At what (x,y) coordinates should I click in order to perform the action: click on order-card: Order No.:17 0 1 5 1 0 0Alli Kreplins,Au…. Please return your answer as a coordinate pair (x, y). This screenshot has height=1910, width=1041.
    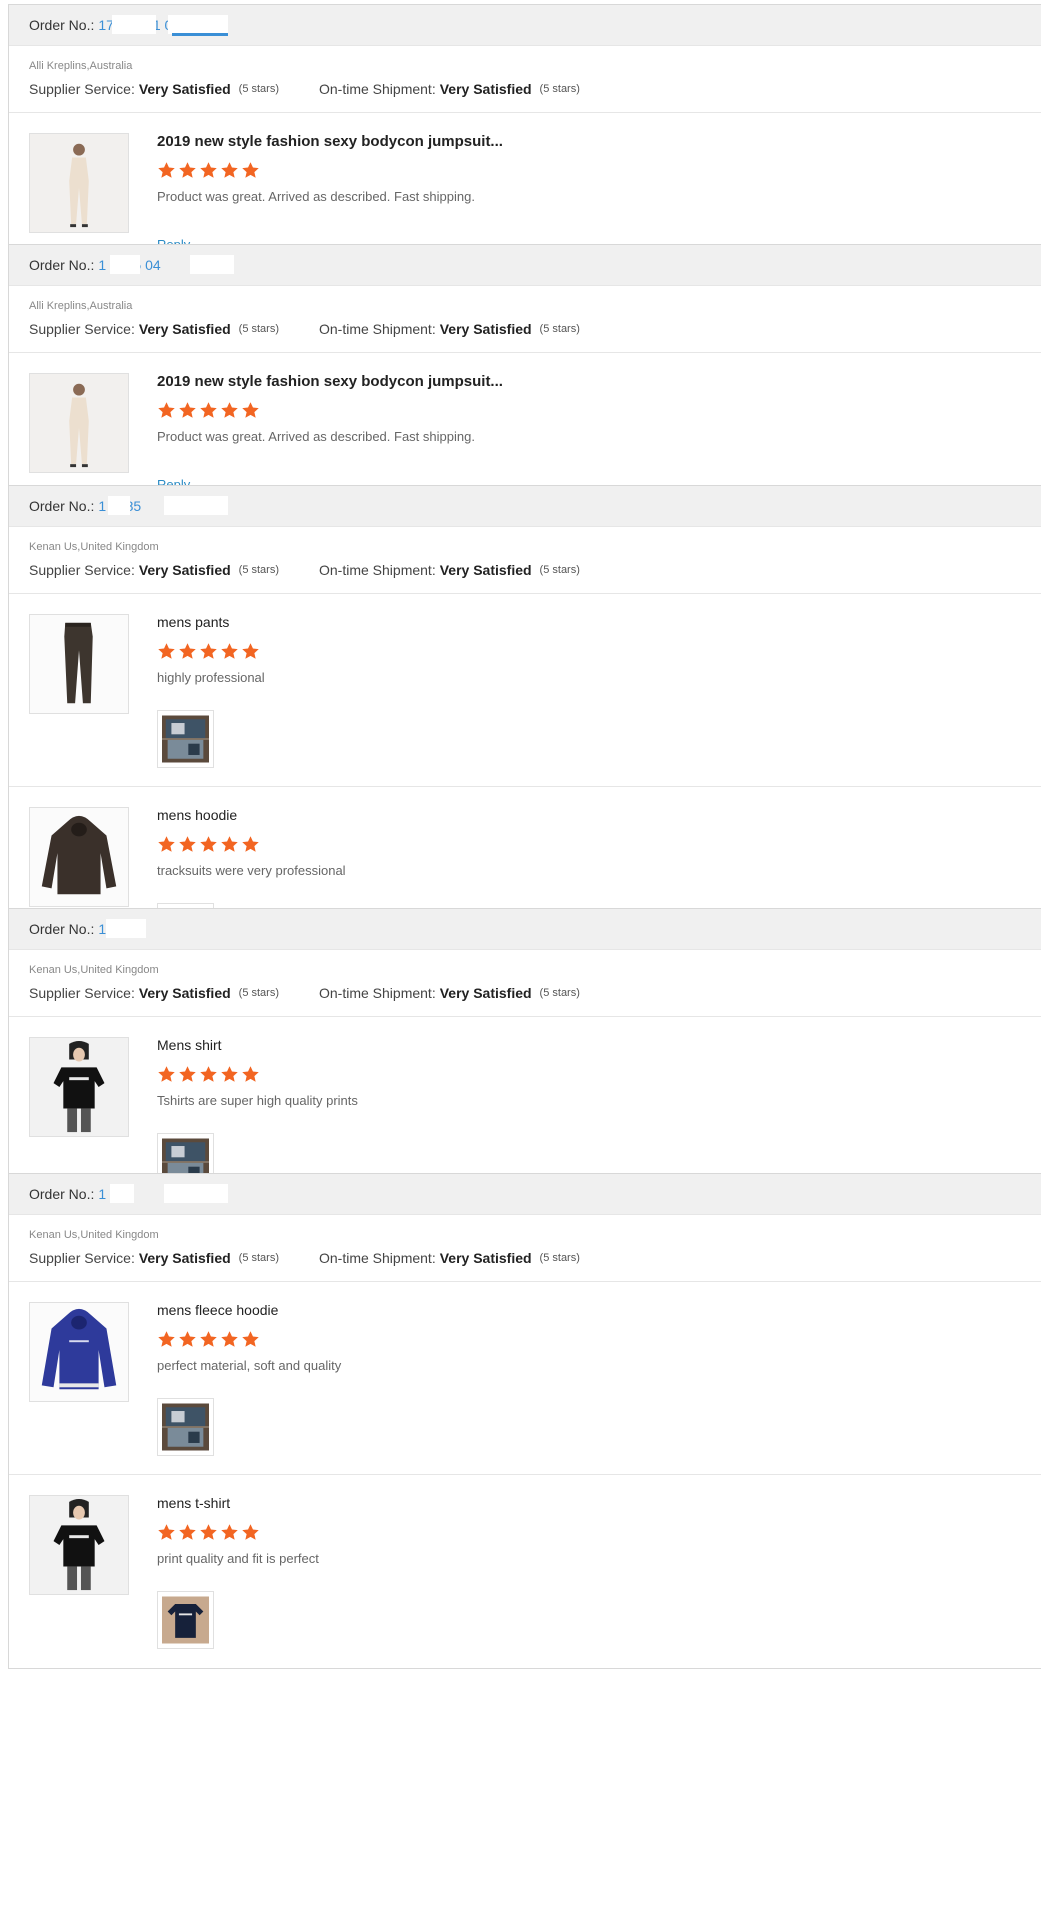
    Looking at the image, I should click on (524, 140).